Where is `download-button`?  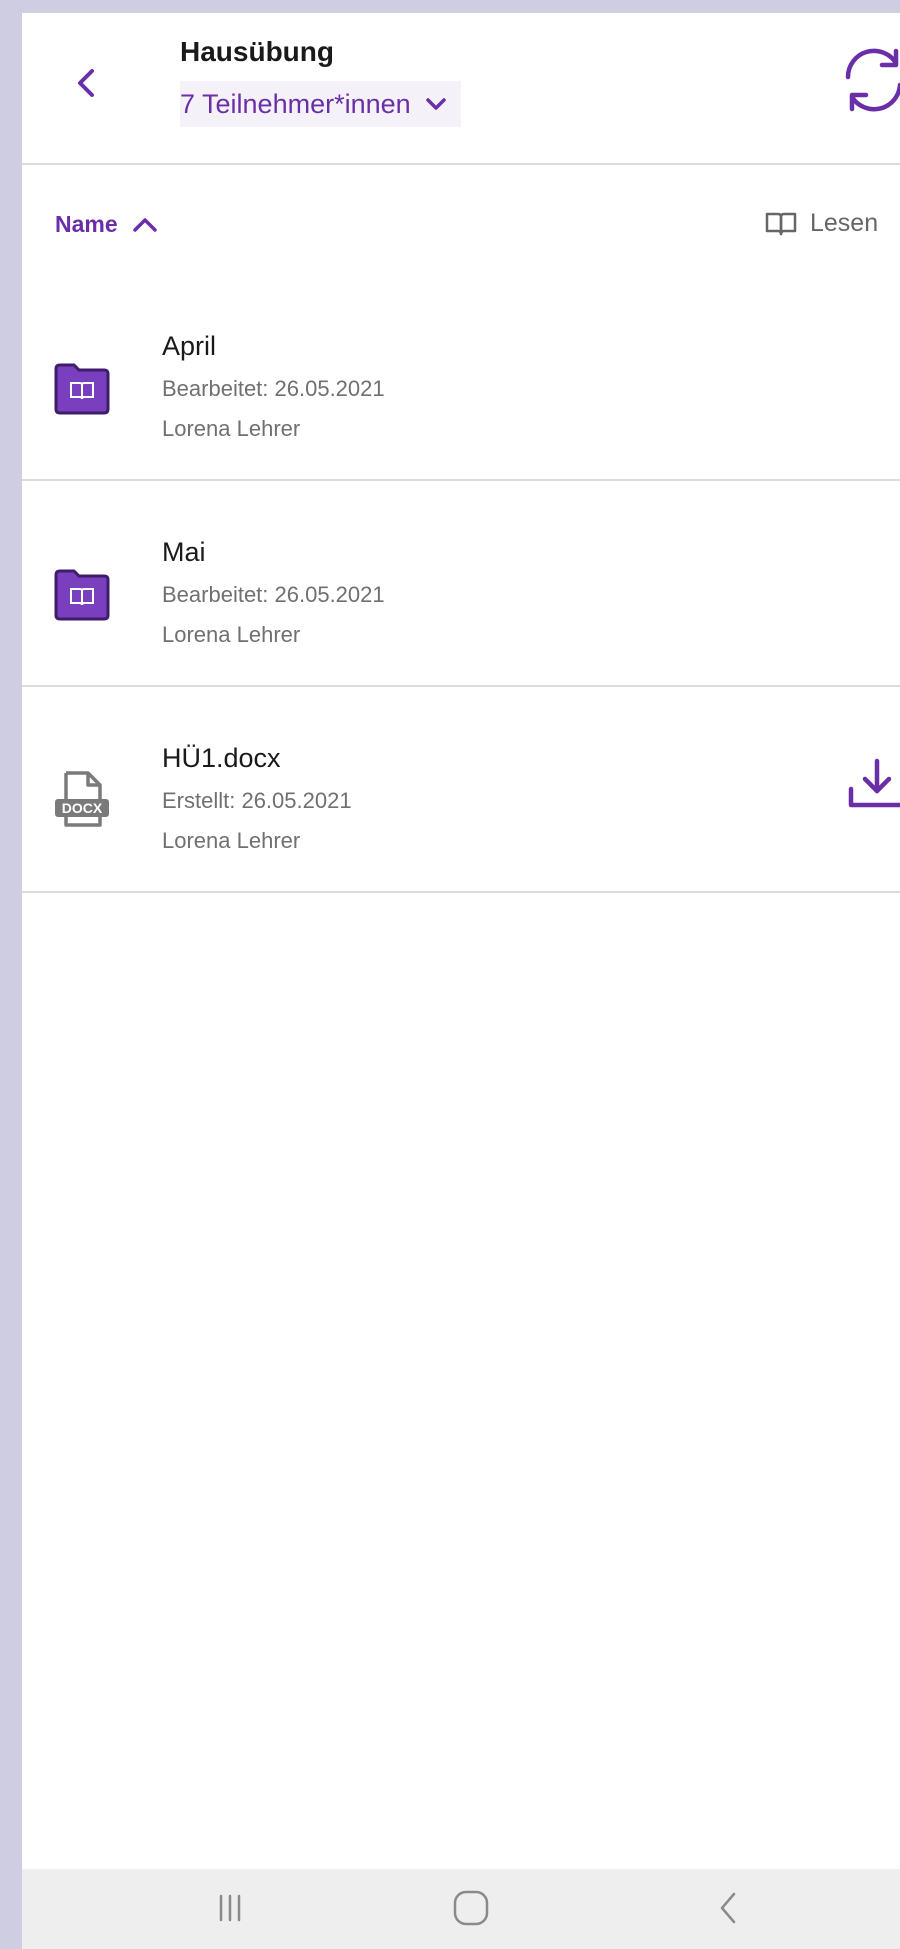 download-button is located at coordinates (872, 785).